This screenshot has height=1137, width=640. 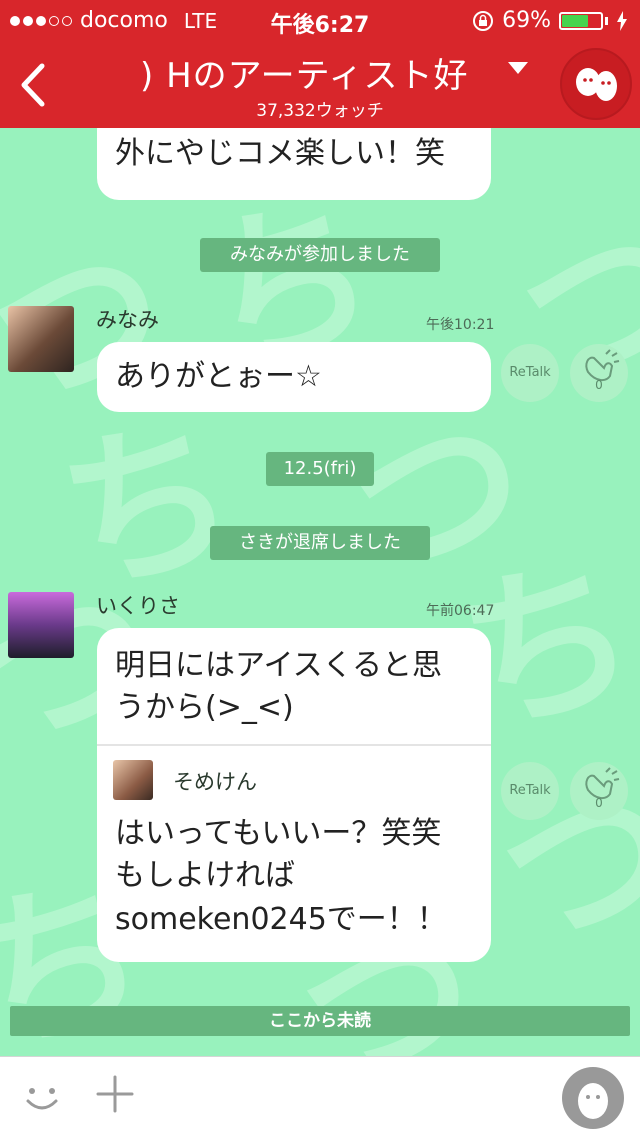 What do you see at coordinates (42, 1097) in the screenshot?
I see `smiley-icon` at bounding box center [42, 1097].